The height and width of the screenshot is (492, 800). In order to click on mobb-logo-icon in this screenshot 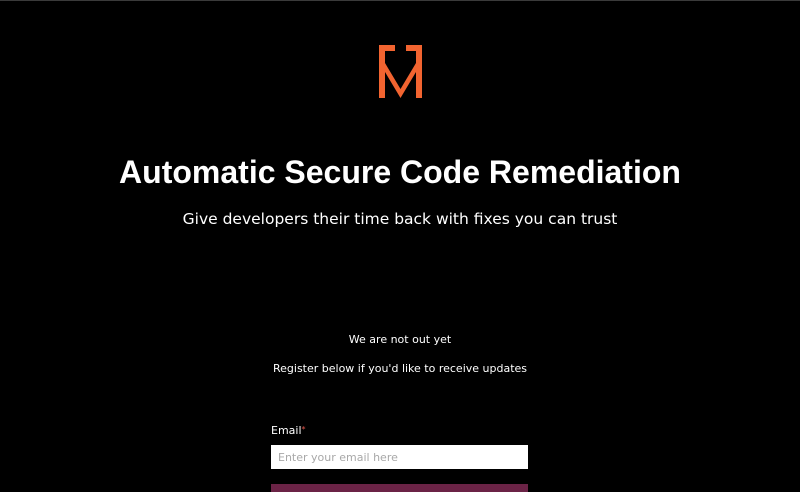, I will do `click(400, 71)`.